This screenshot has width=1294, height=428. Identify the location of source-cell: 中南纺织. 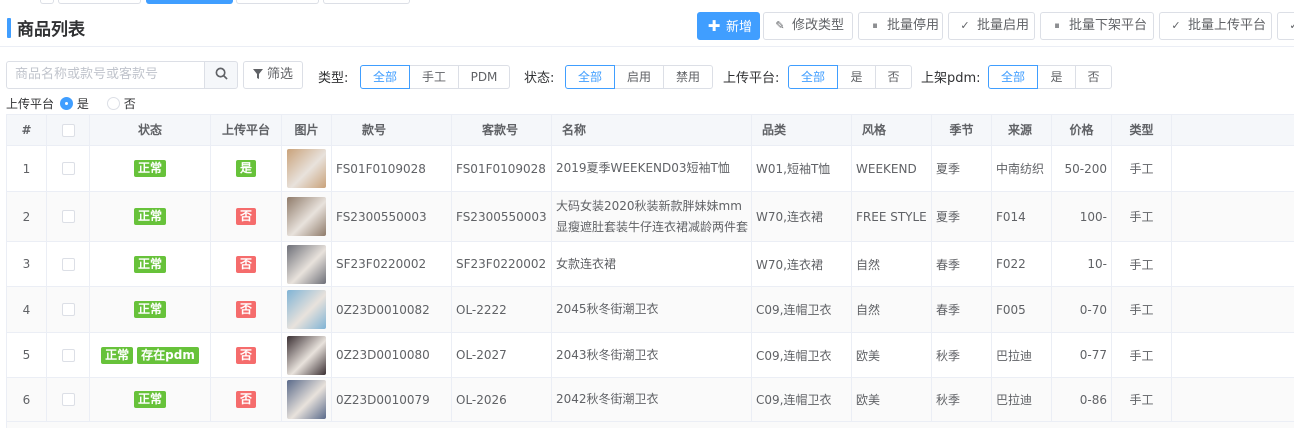
(1022, 168).